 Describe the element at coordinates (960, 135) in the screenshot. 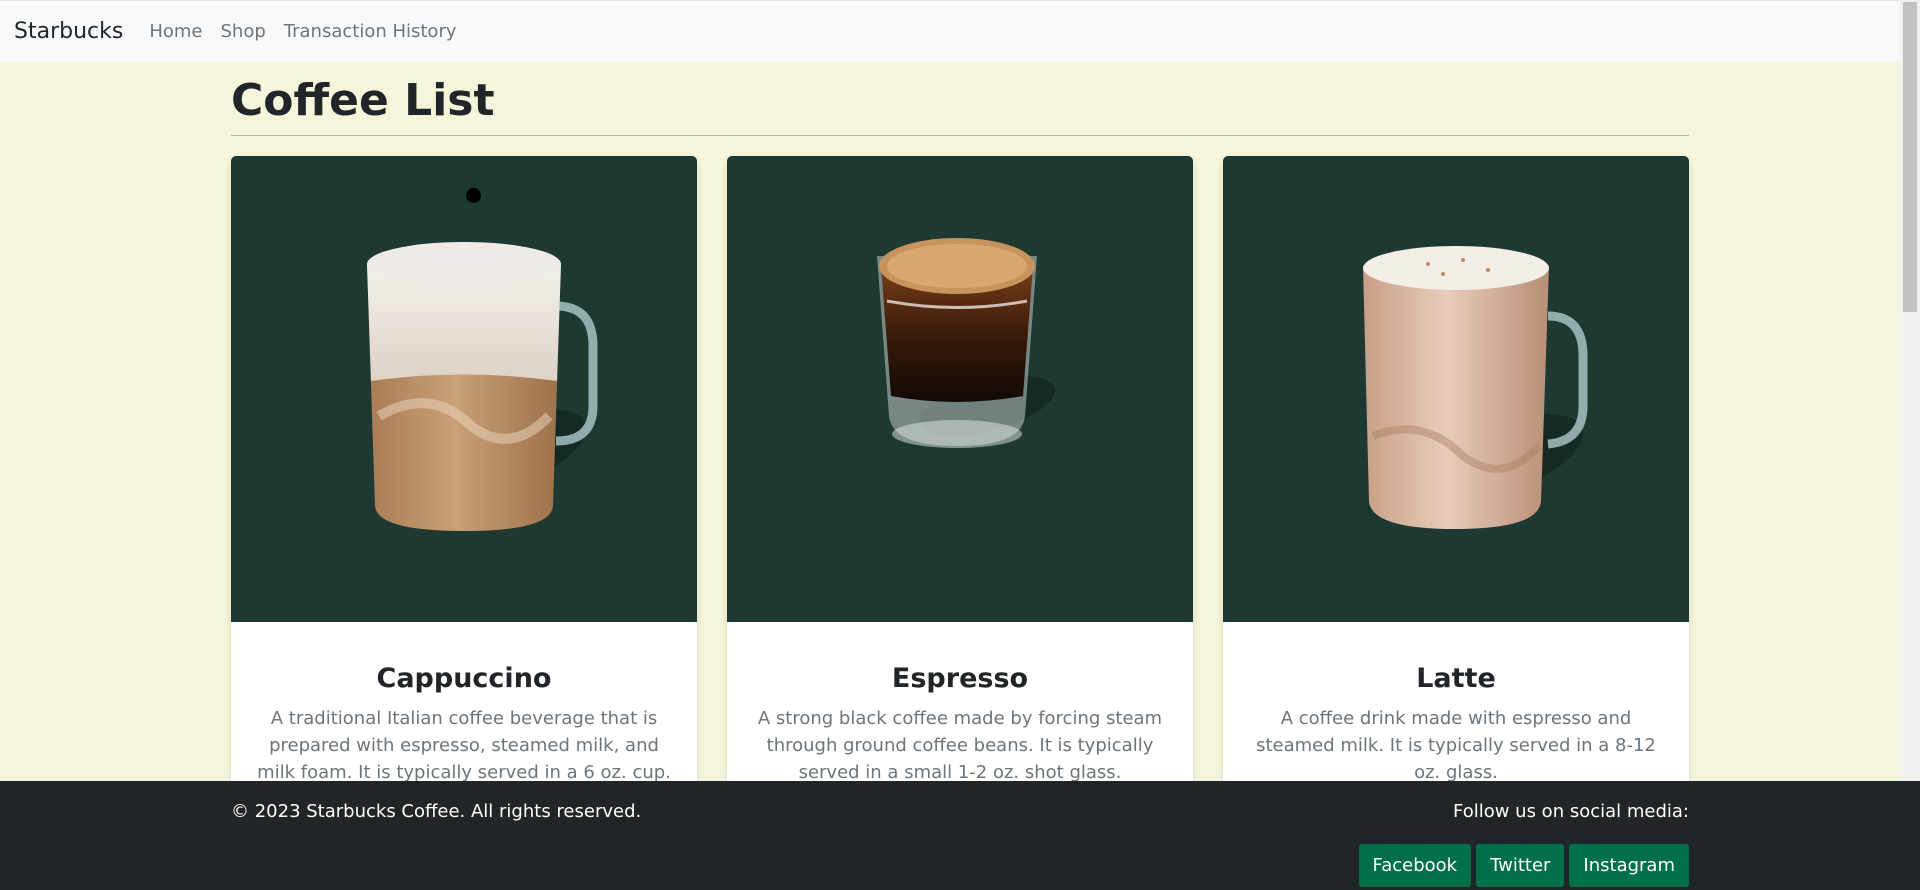

I see `title-divider` at that location.